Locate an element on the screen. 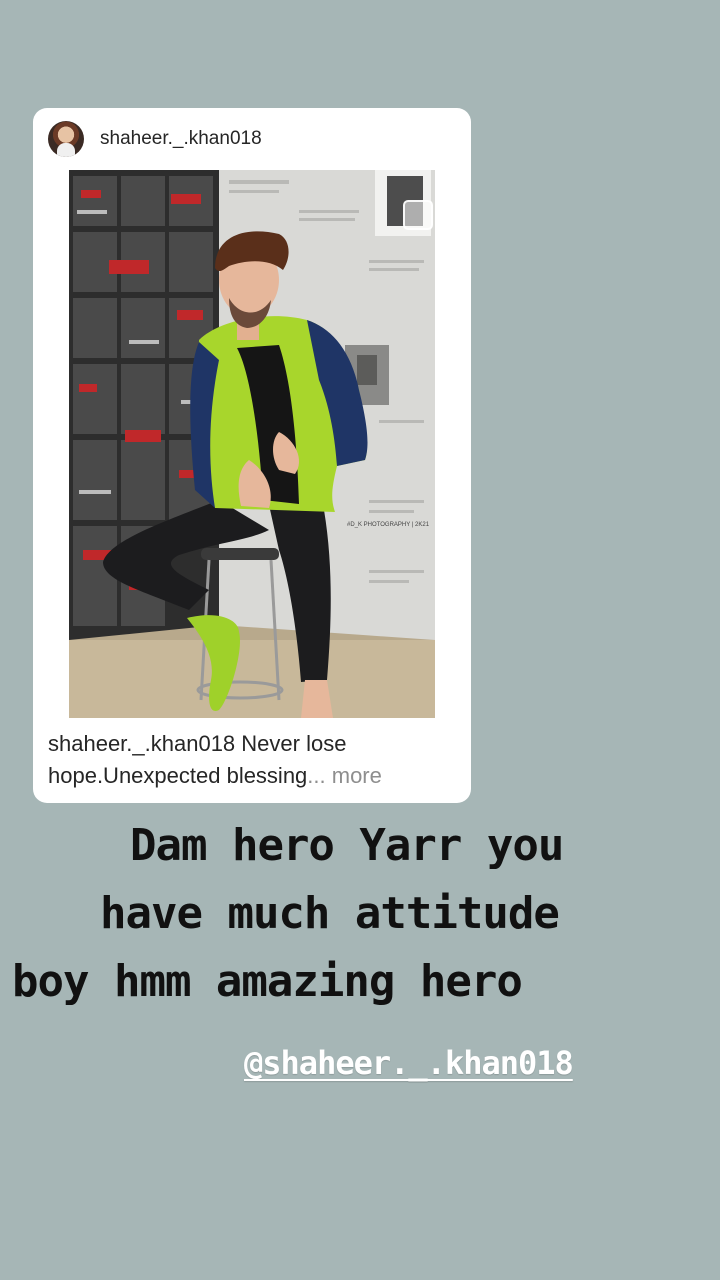 Image resolution: width=720 pixels, height=1280 pixels. photo-watermark: #D_K PHOTOGRAPHY | 2K21 is located at coordinates (388, 525).